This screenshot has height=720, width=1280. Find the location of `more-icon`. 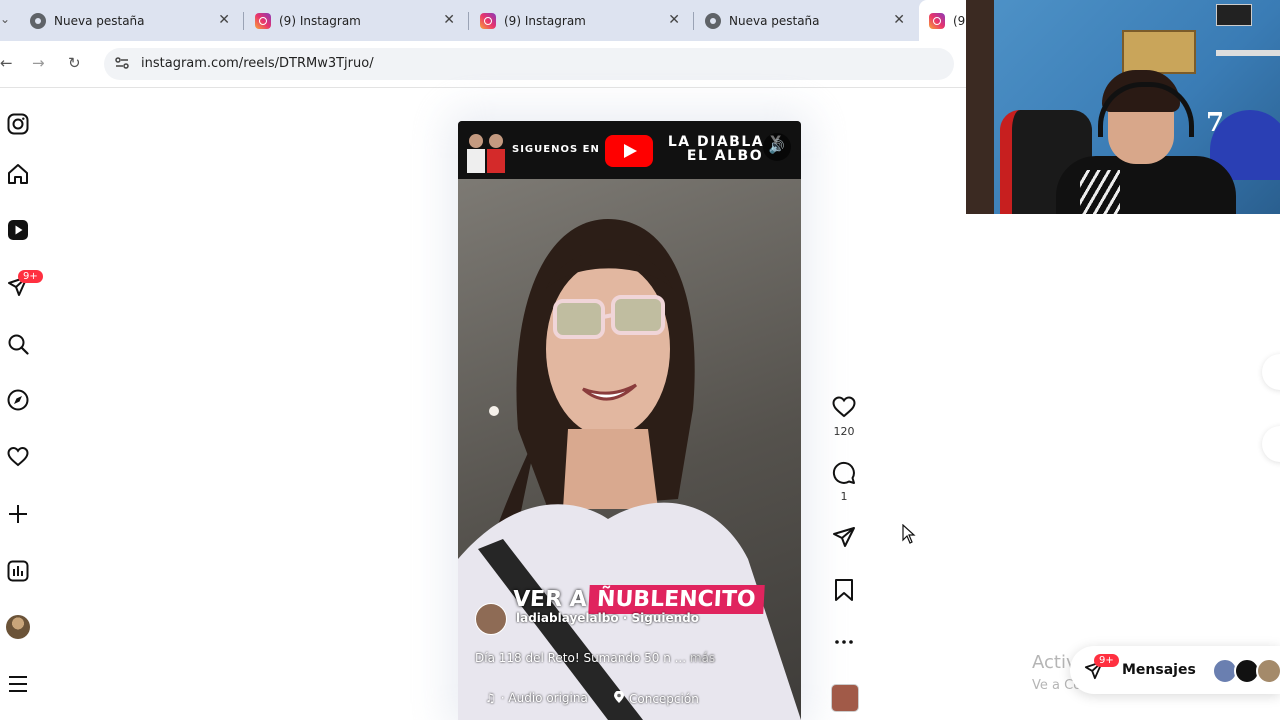

more-icon is located at coordinates (844, 642).